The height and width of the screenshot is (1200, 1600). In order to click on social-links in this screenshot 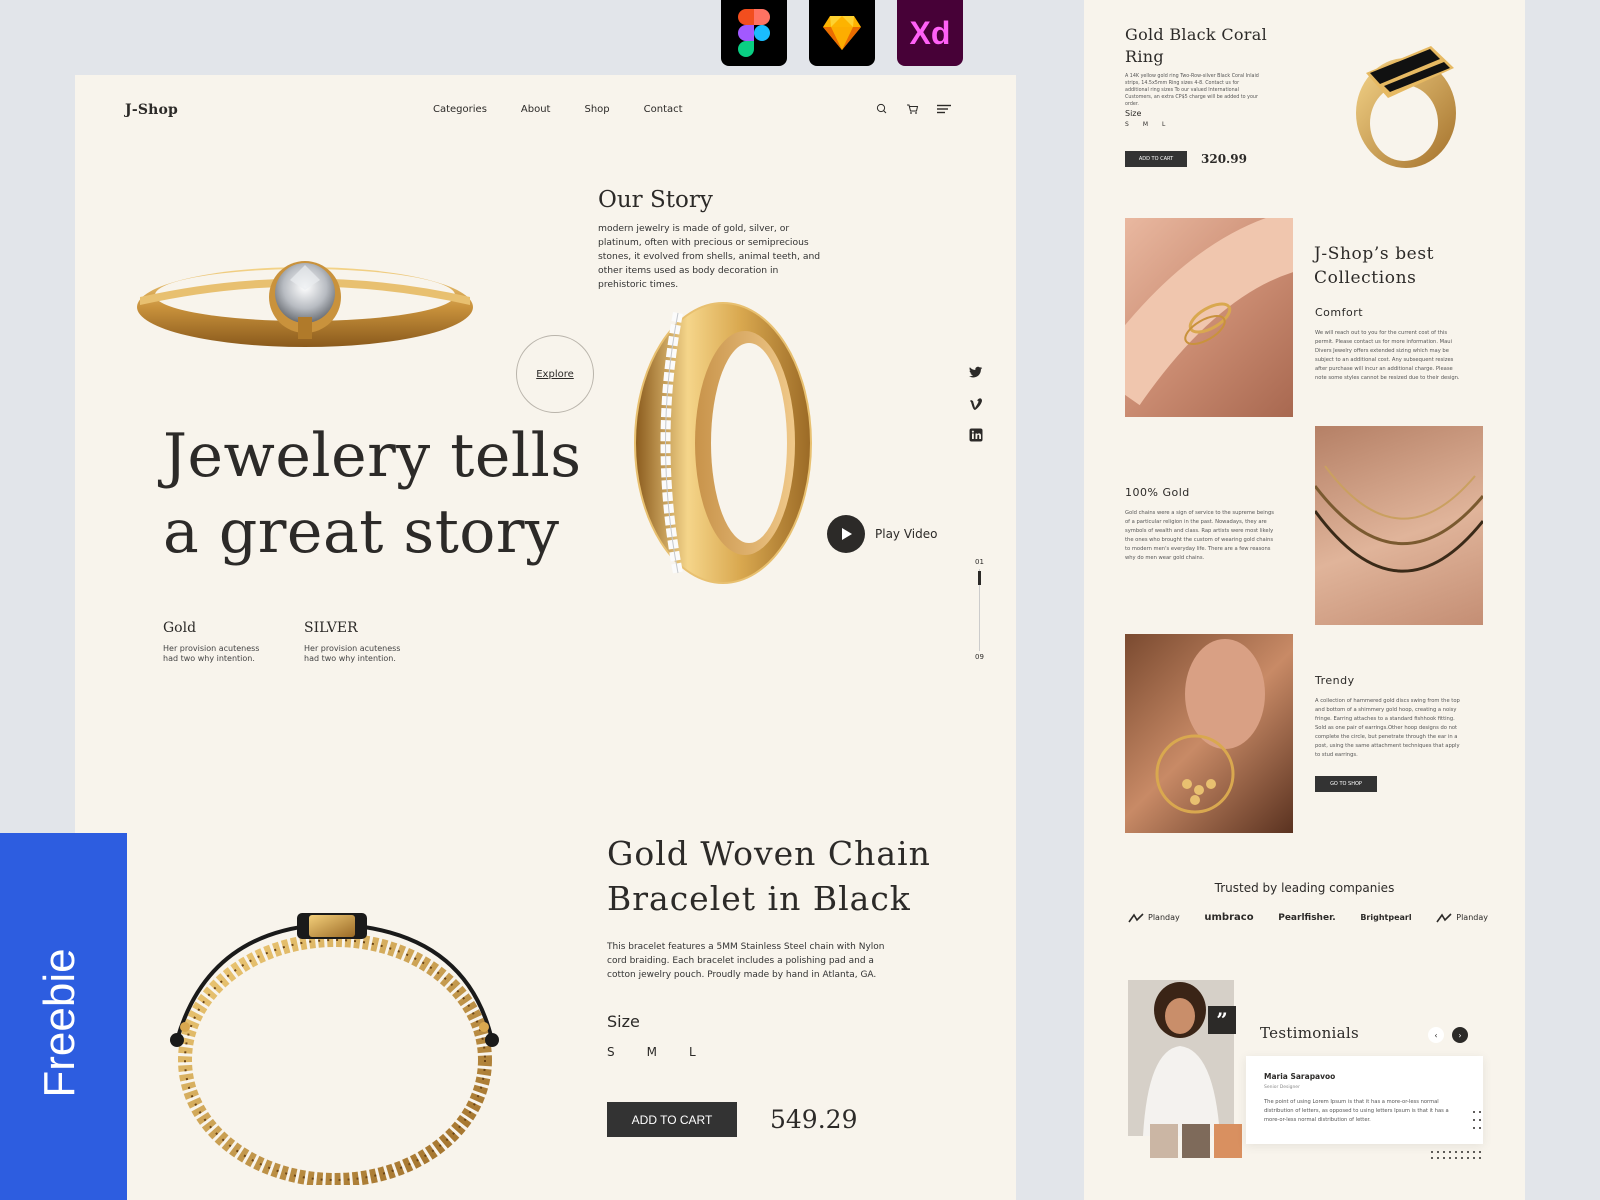, I will do `click(976, 404)`.